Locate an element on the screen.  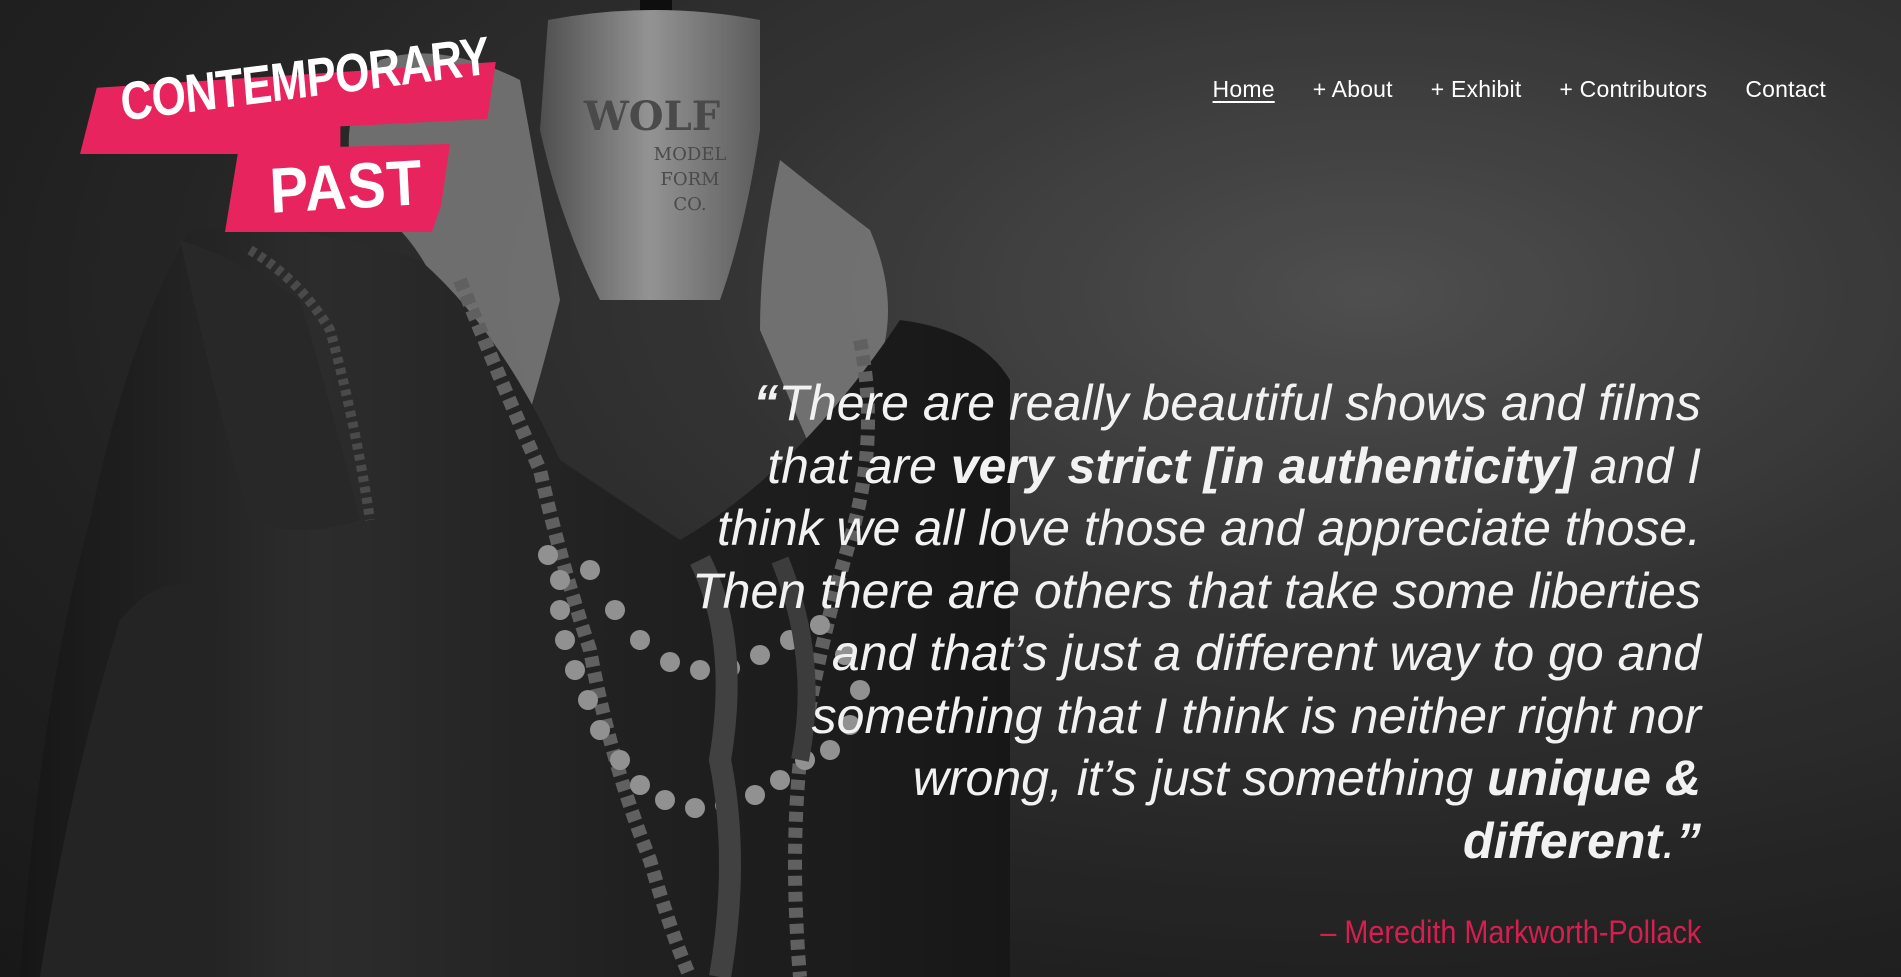
nav-home: Home is located at coordinates (1244, 89).